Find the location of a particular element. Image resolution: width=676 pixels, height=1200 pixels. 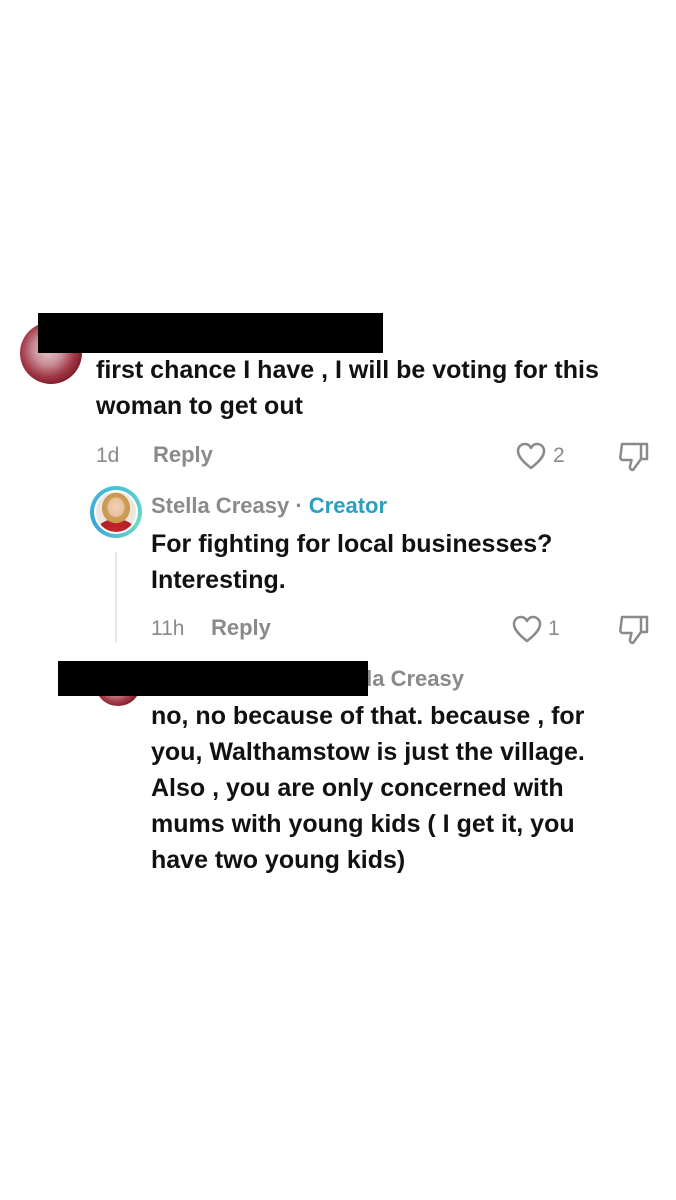

reply-mention: lla Creasy is located at coordinates (410, 679).